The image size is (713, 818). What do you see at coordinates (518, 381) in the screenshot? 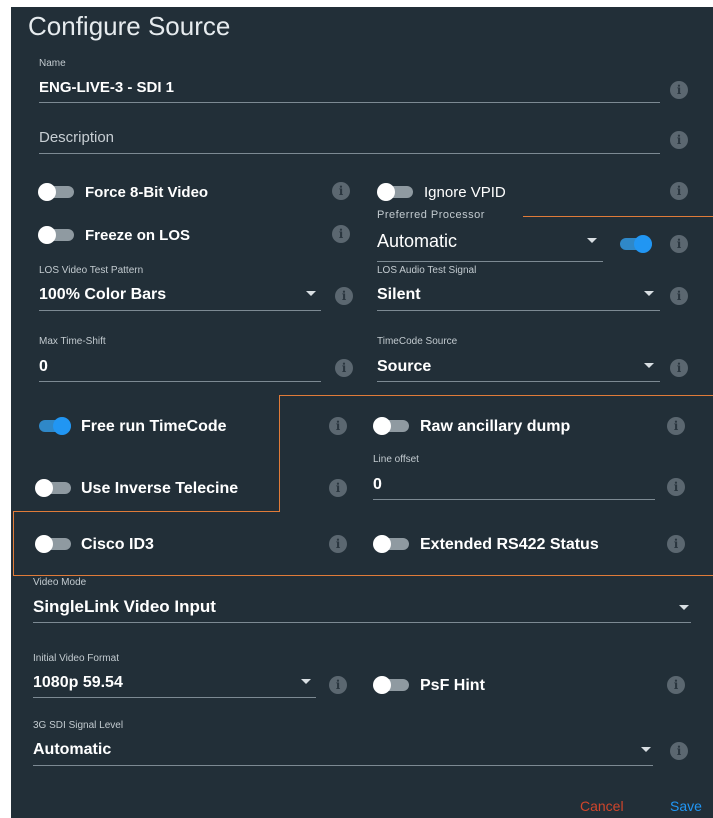
I see `timecode-source-underline` at bounding box center [518, 381].